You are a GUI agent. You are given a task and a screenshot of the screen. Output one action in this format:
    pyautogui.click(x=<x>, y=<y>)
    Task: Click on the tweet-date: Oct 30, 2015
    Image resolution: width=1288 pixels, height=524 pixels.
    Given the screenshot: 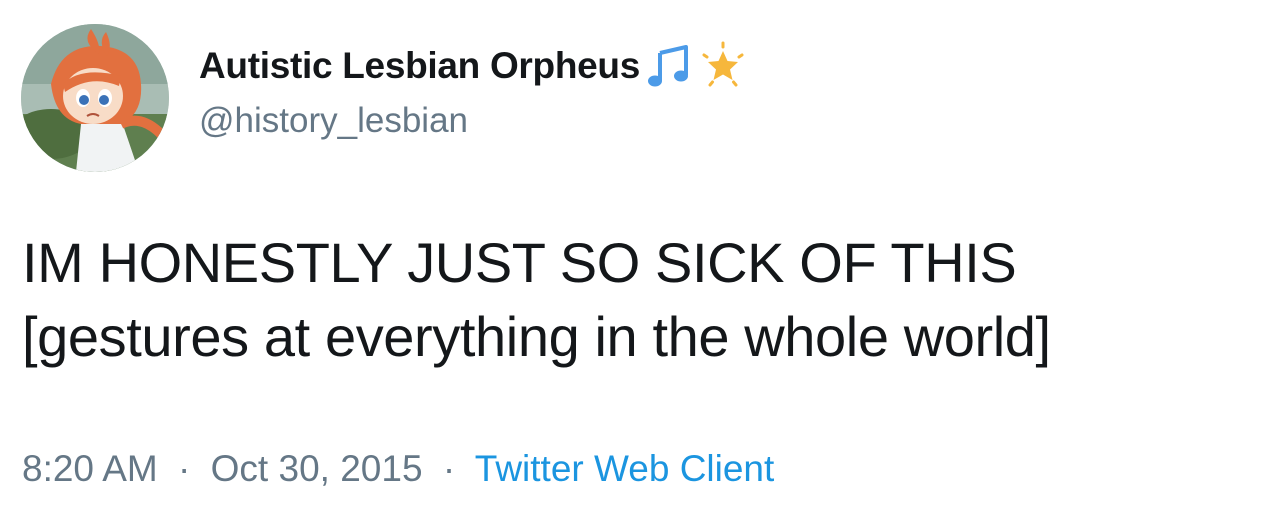 What is the action you would take?
    pyautogui.click(x=317, y=468)
    